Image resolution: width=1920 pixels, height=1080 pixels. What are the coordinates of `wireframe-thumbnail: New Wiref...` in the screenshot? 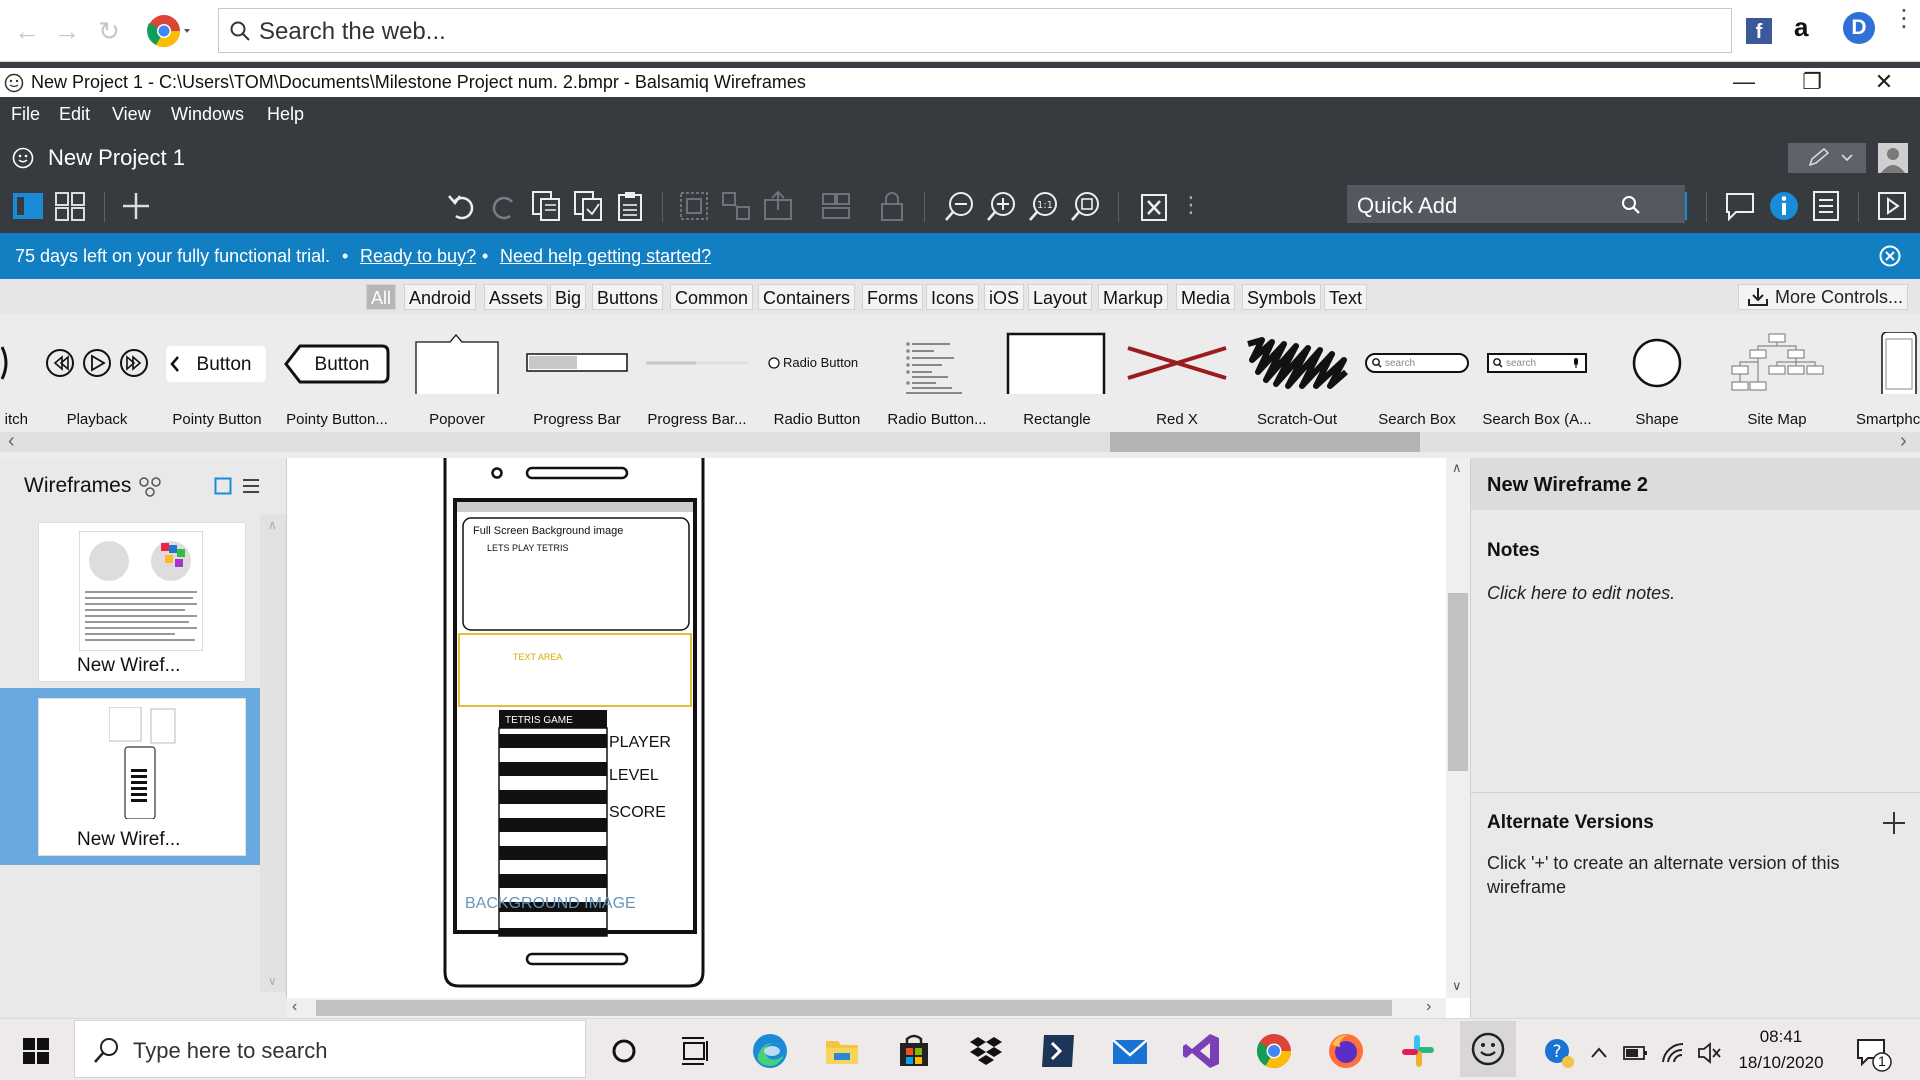 It's located at (142, 602).